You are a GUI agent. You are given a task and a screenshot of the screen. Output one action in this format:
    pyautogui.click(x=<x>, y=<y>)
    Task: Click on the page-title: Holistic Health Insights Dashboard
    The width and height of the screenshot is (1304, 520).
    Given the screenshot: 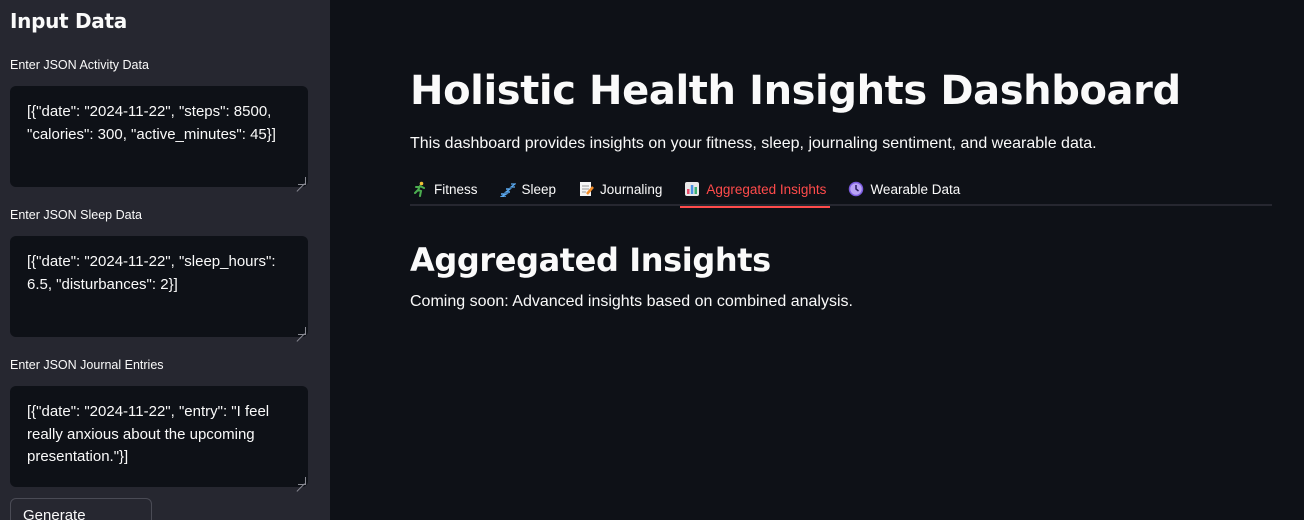 What is the action you would take?
    pyautogui.click(x=795, y=91)
    